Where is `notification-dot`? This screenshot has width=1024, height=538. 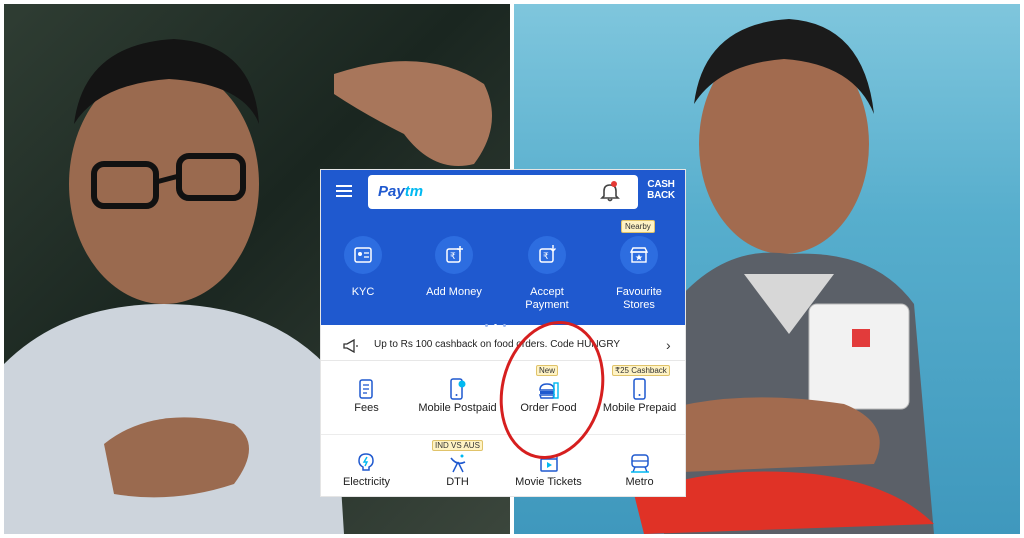
notification-dot is located at coordinates (614, 184).